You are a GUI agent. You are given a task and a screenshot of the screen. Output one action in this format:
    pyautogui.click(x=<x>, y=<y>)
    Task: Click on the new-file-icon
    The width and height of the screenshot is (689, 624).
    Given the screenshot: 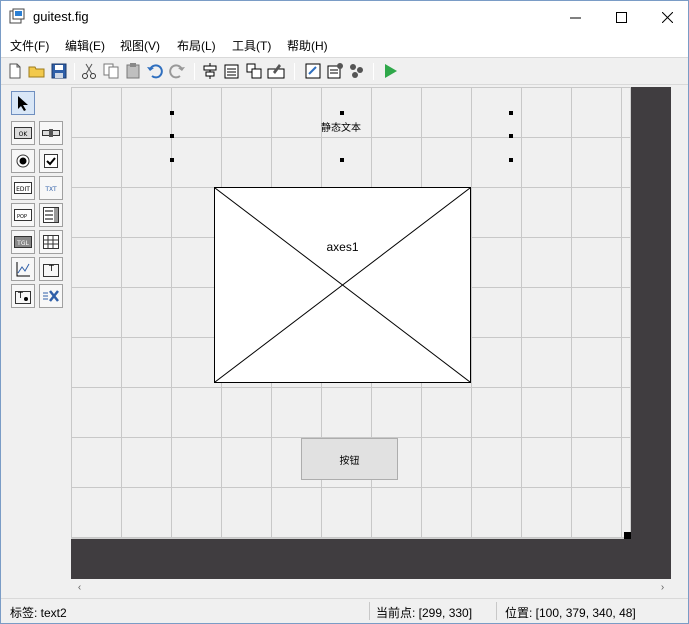 What is the action you would take?
    pyautogui.click(x=15, y=71)
    